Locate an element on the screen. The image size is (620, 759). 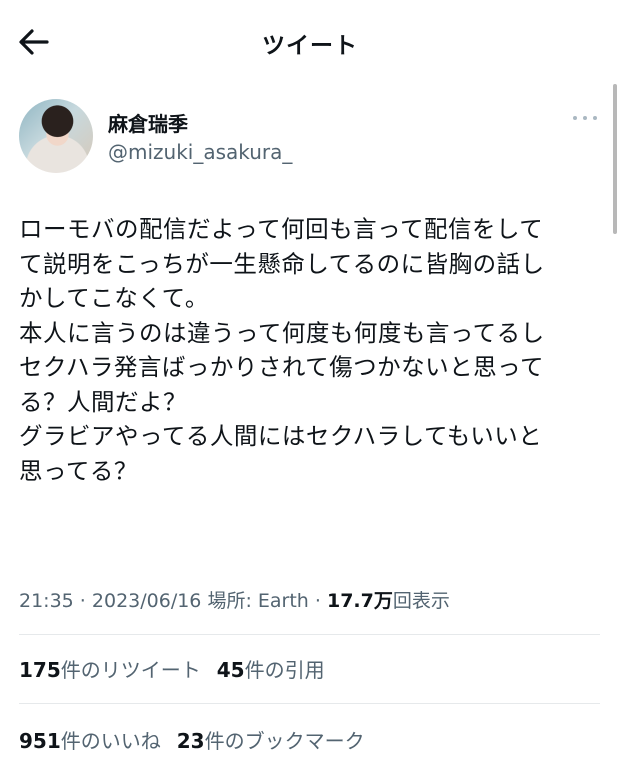
bookmarks-count: 23 is located at coordinates (190, 741).